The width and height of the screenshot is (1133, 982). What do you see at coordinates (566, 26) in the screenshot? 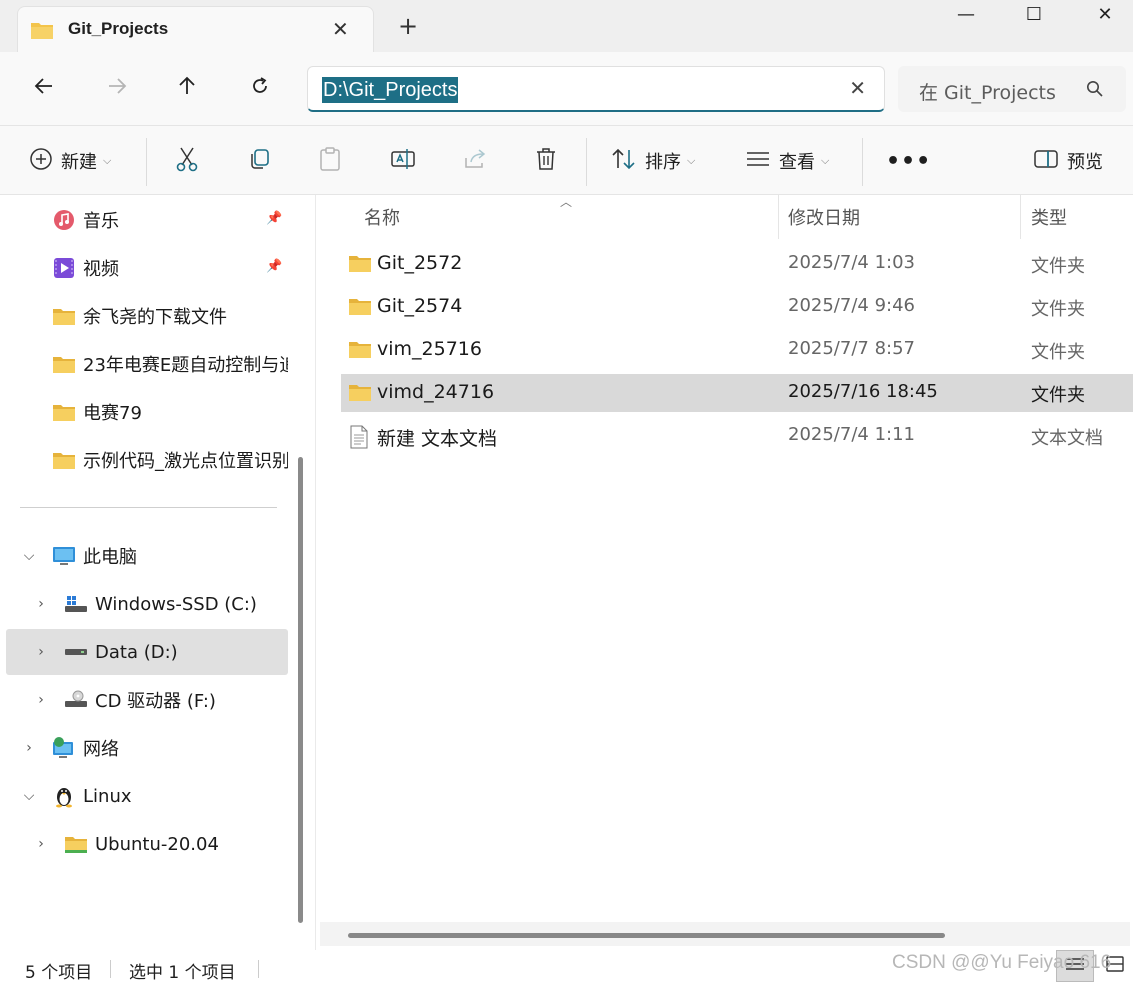
I see `tab-strip: Git_Projects ✕ + — ☐ ✕` at bounding box center [566, 26].